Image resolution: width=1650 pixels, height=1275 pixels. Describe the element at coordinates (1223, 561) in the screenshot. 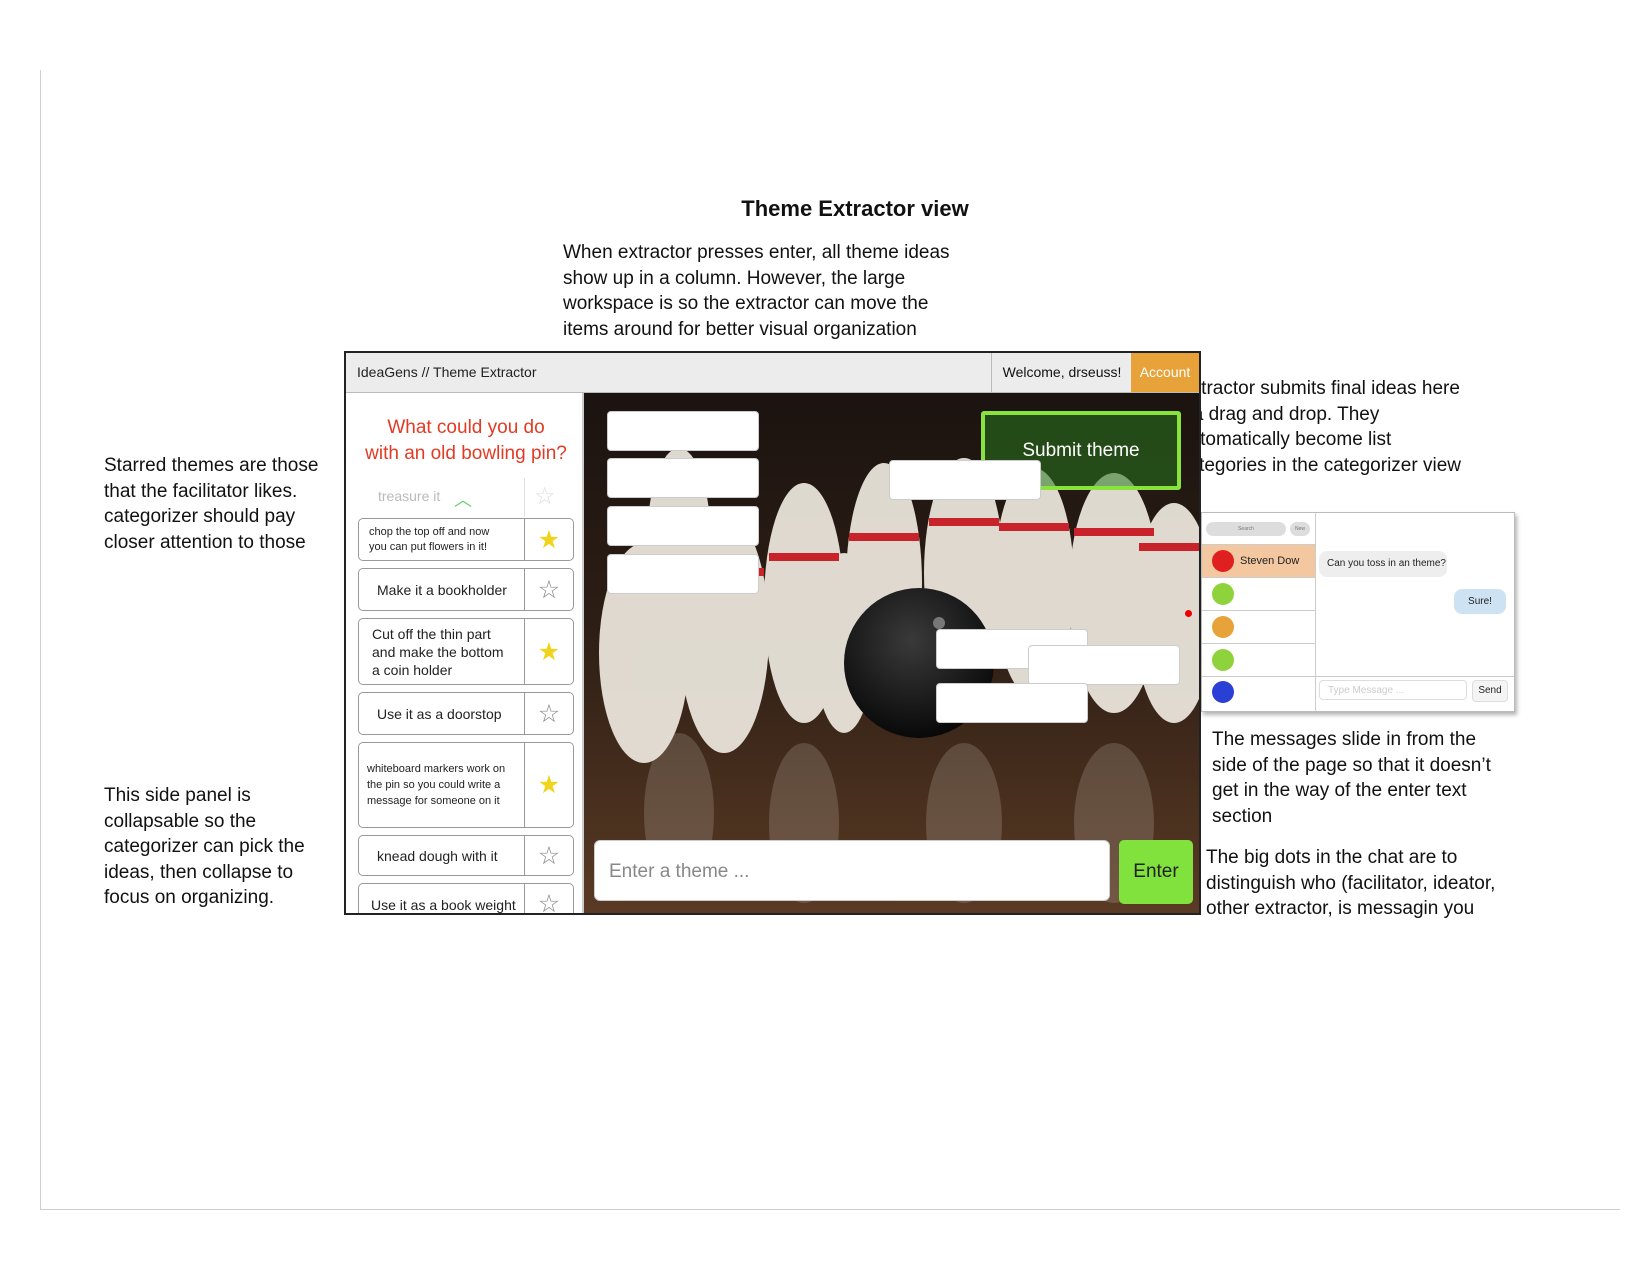

I see `contact-dot-facilitator` at that location.